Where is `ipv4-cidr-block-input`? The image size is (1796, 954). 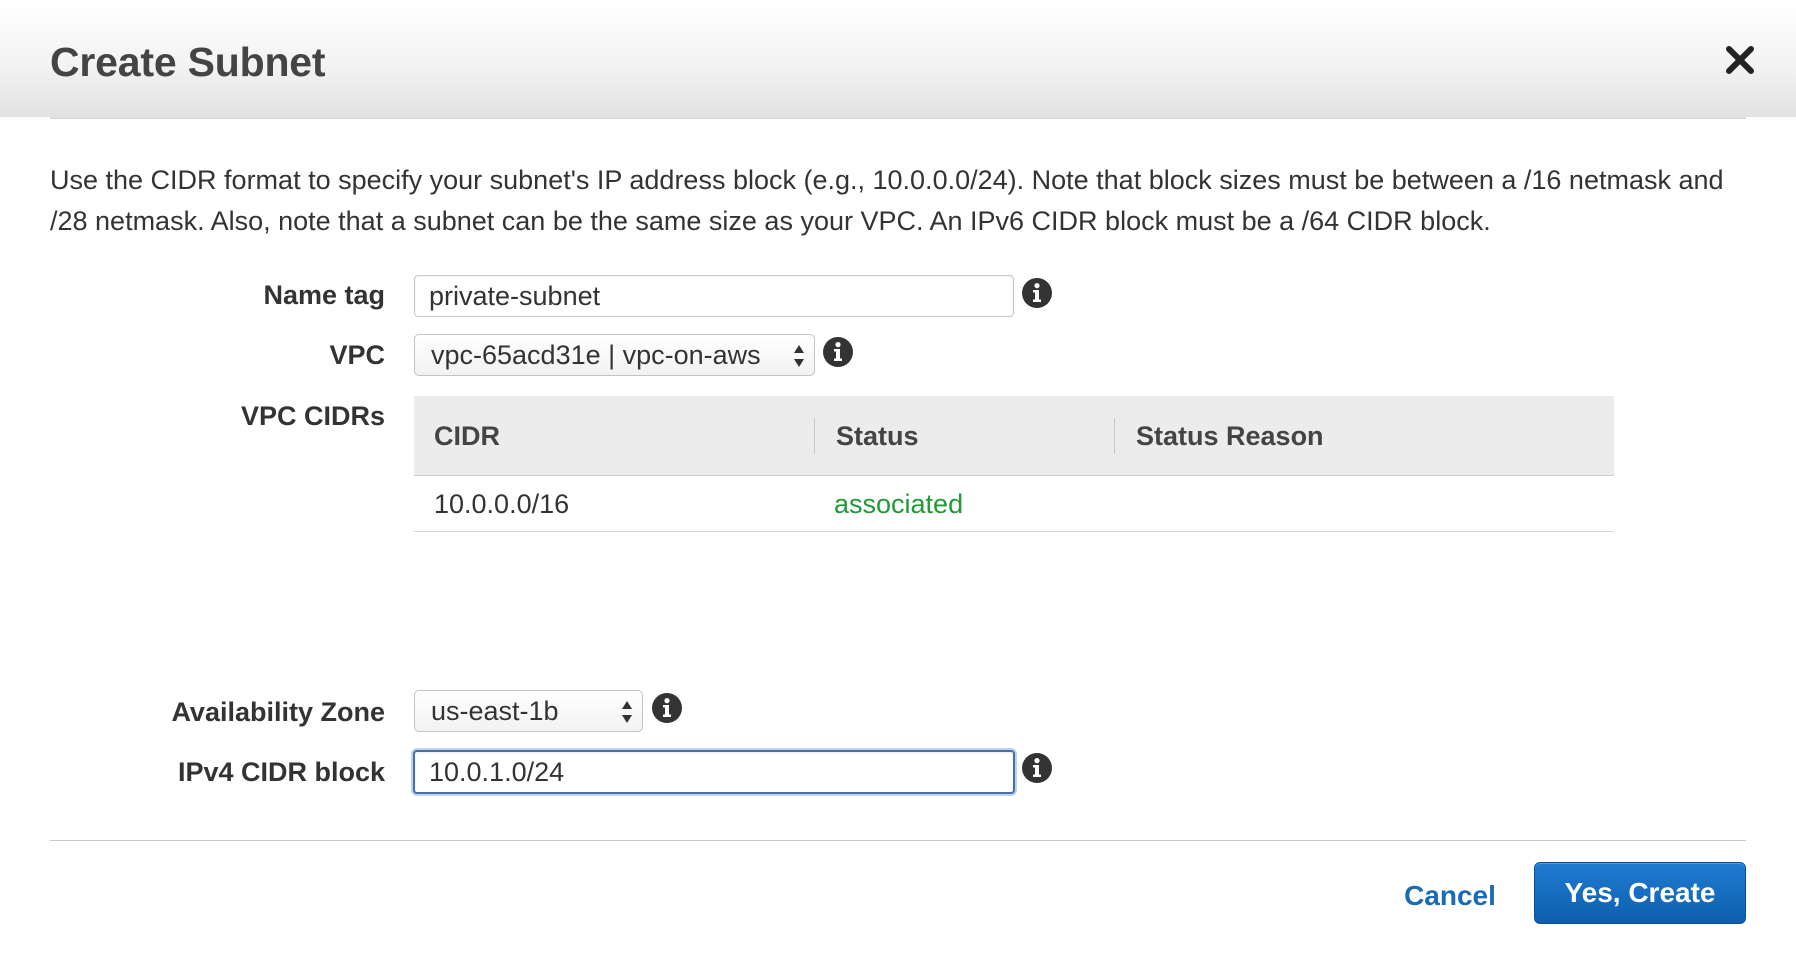
ipv4-cidr-block-input is located at coordinates (714, 772).